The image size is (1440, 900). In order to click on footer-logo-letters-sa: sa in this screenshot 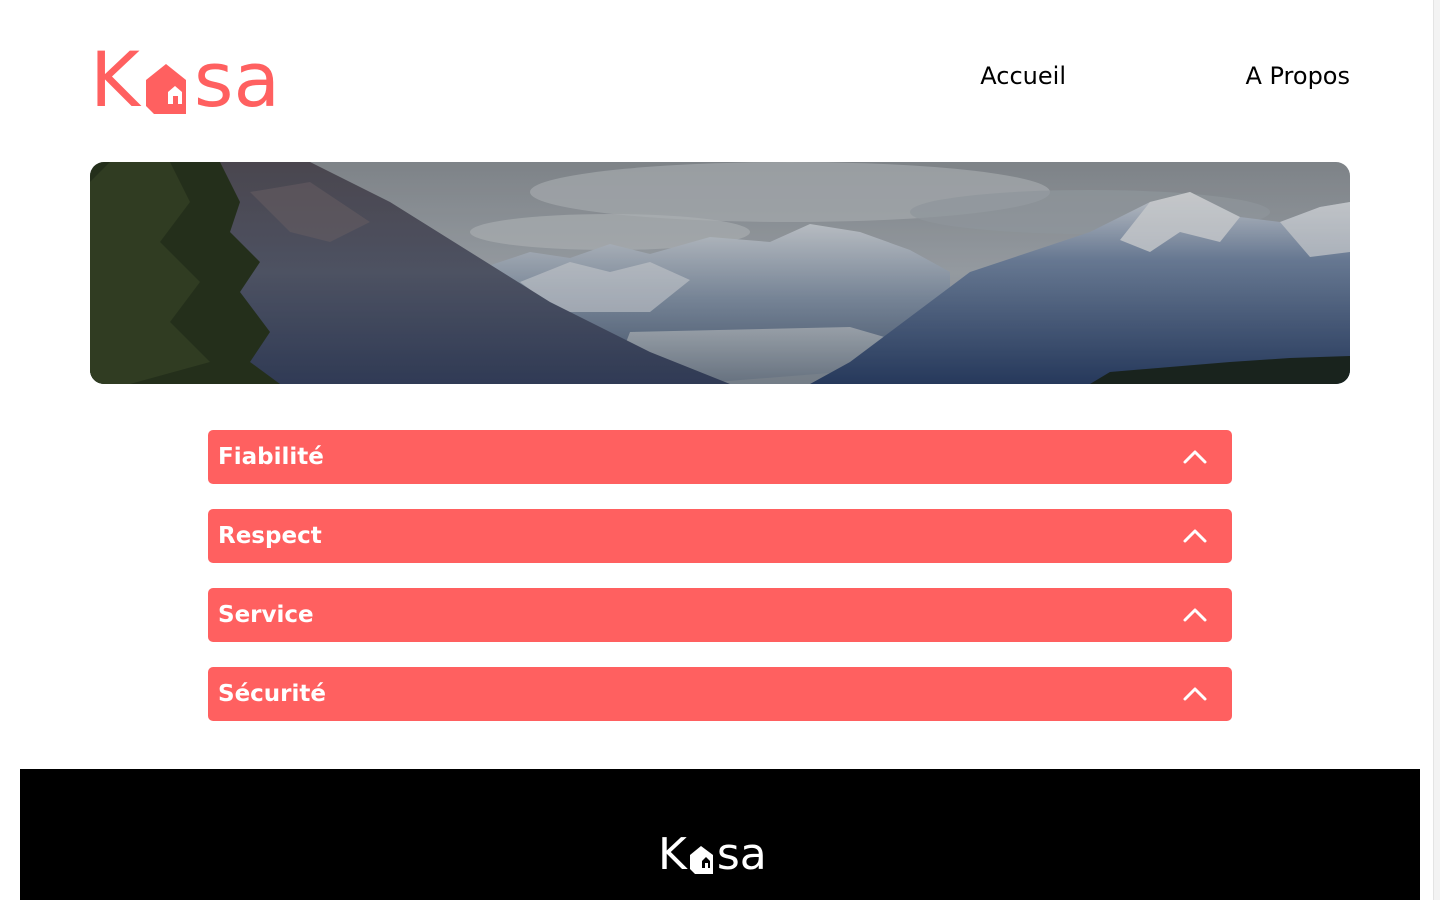, I will do `click(741, 854)`.